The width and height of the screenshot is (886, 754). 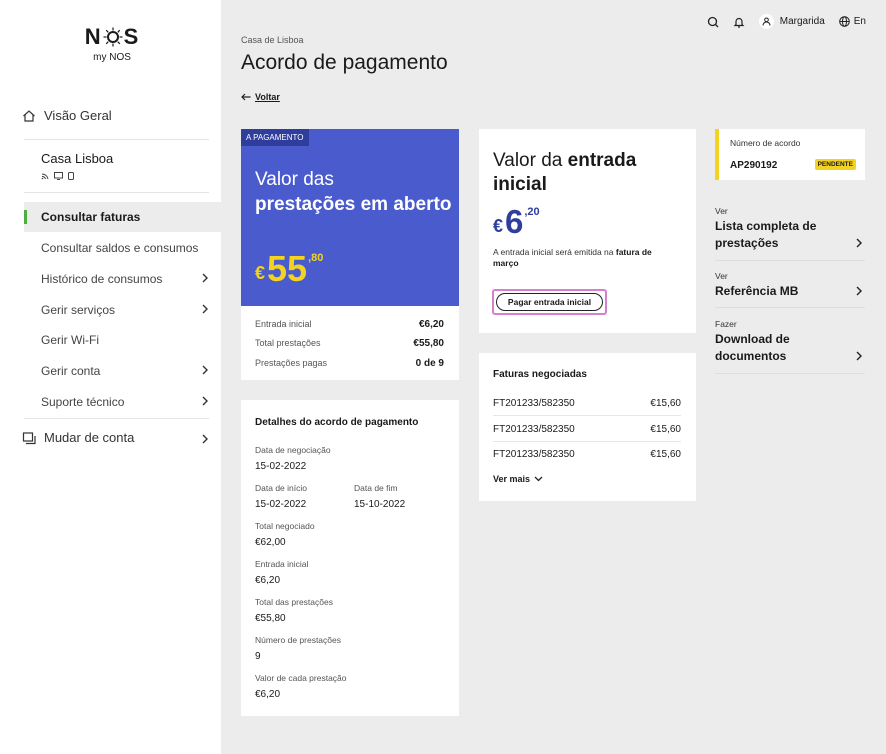 What do you see at coordinates (337, 422) in the screenshot?
I see `details-title: Detalhes do acordo de pagamento` at bounding box center [337, 422].